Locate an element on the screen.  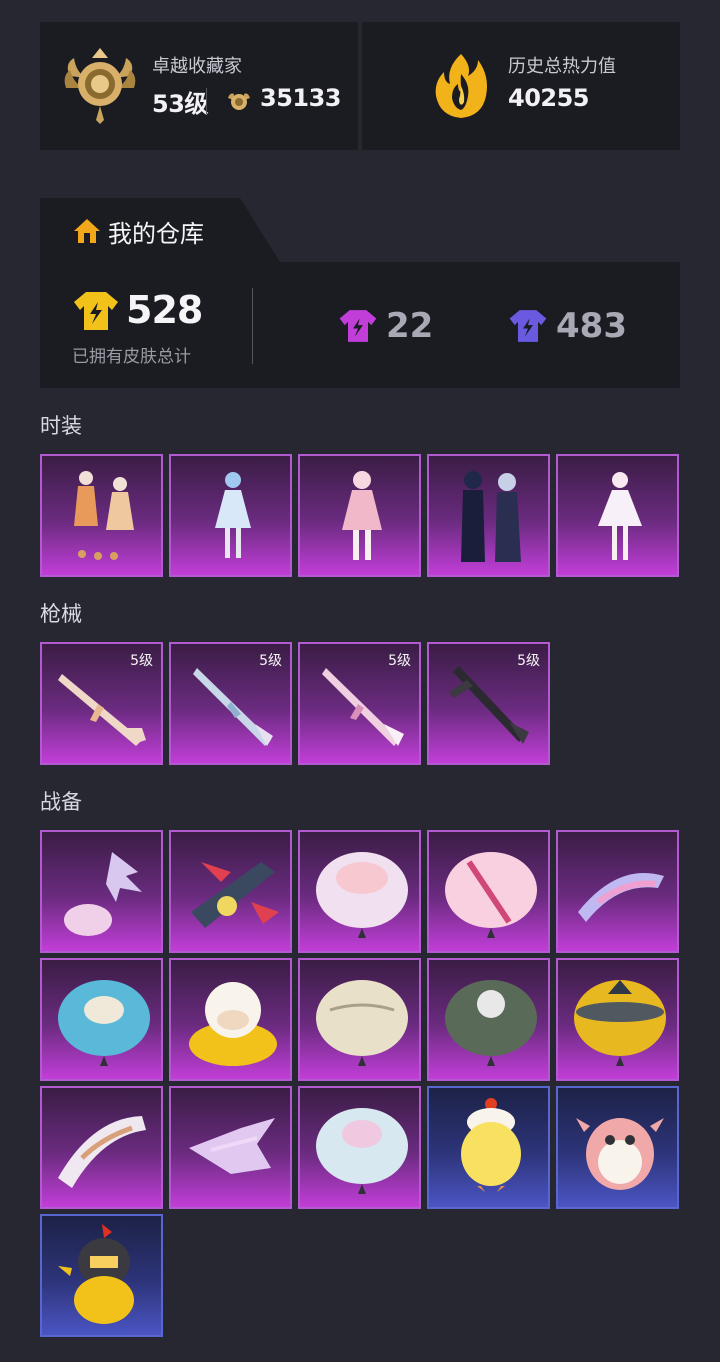
knight-chick-icon is located at coordinates (96, 1274).